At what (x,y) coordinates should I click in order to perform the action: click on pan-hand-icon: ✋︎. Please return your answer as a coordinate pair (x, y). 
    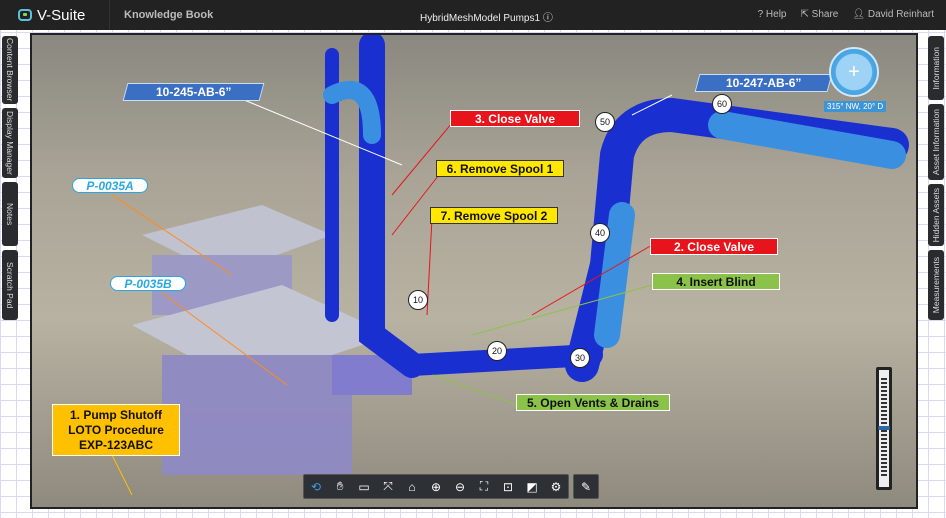
    Looking at the image, I should click on (340, 486).